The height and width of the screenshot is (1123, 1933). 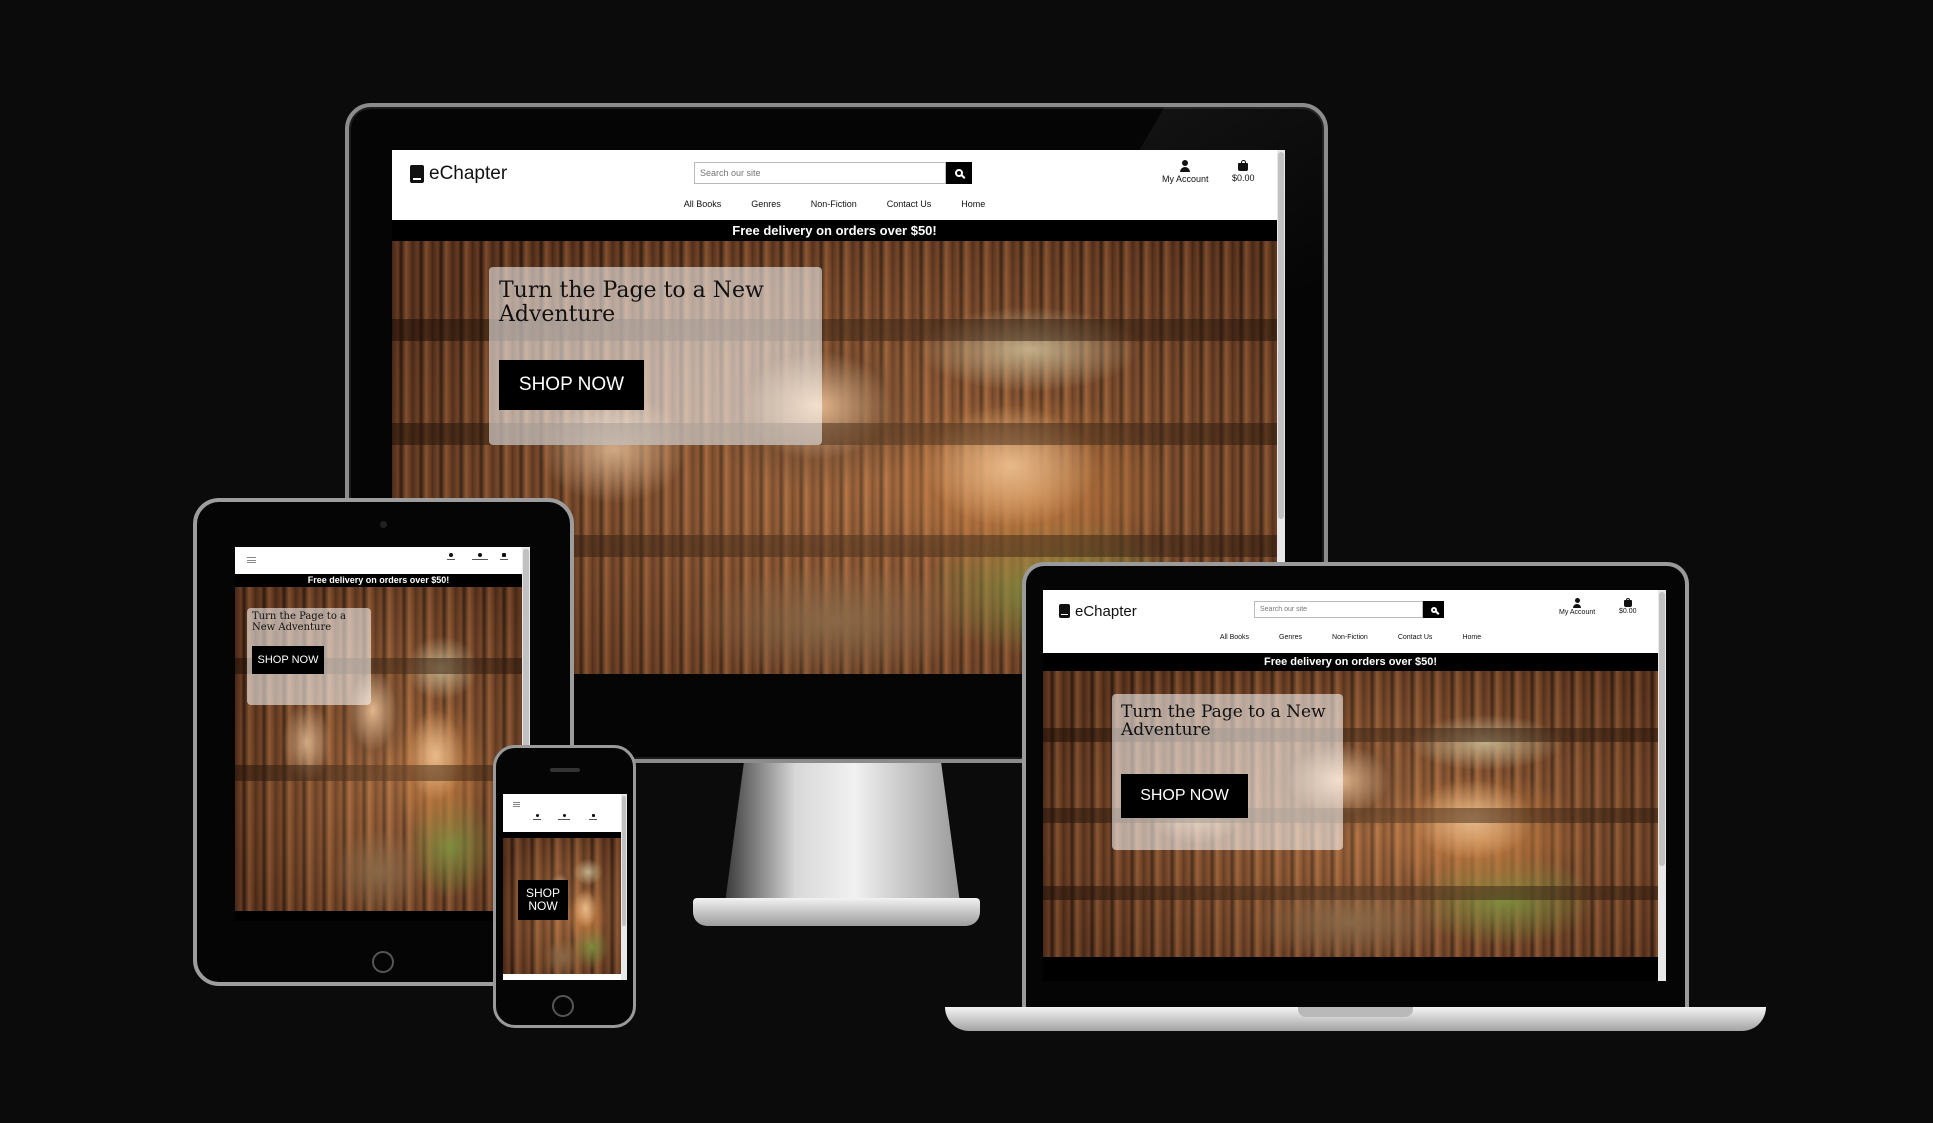 I want to click on laptop-nav-non-fiction: Non-Fiction, so click(x=1350, y=637).